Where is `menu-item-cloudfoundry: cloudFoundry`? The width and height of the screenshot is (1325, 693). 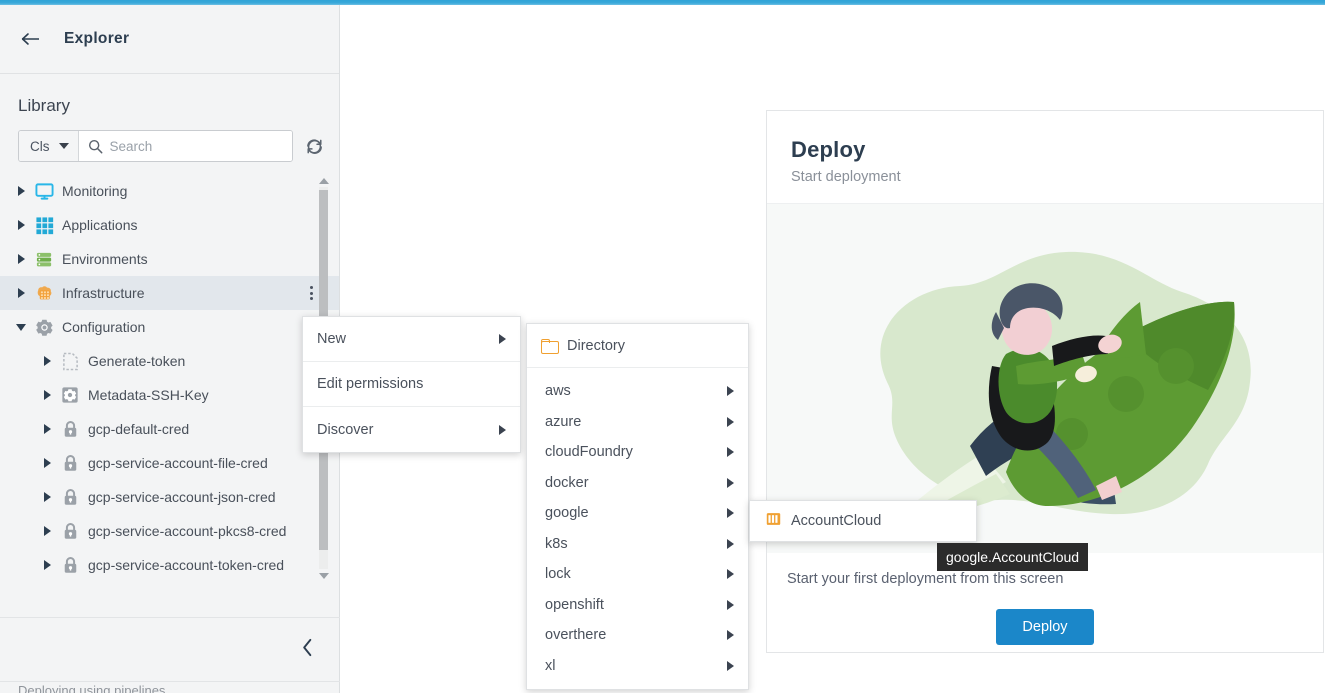
menu-item-cloudfoundry: cloudFoundry is located at coordinates (637, 452).